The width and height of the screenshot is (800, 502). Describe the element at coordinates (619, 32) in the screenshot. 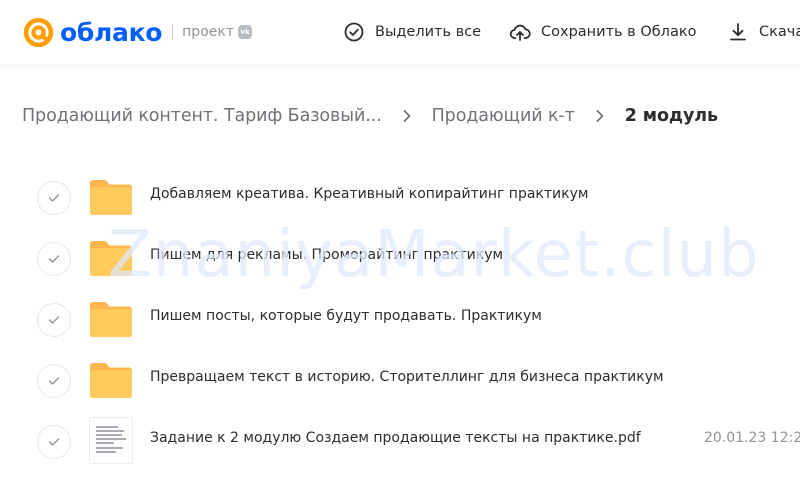

I see `save-to-cloud-label: Сохранить в Облако` at that location.